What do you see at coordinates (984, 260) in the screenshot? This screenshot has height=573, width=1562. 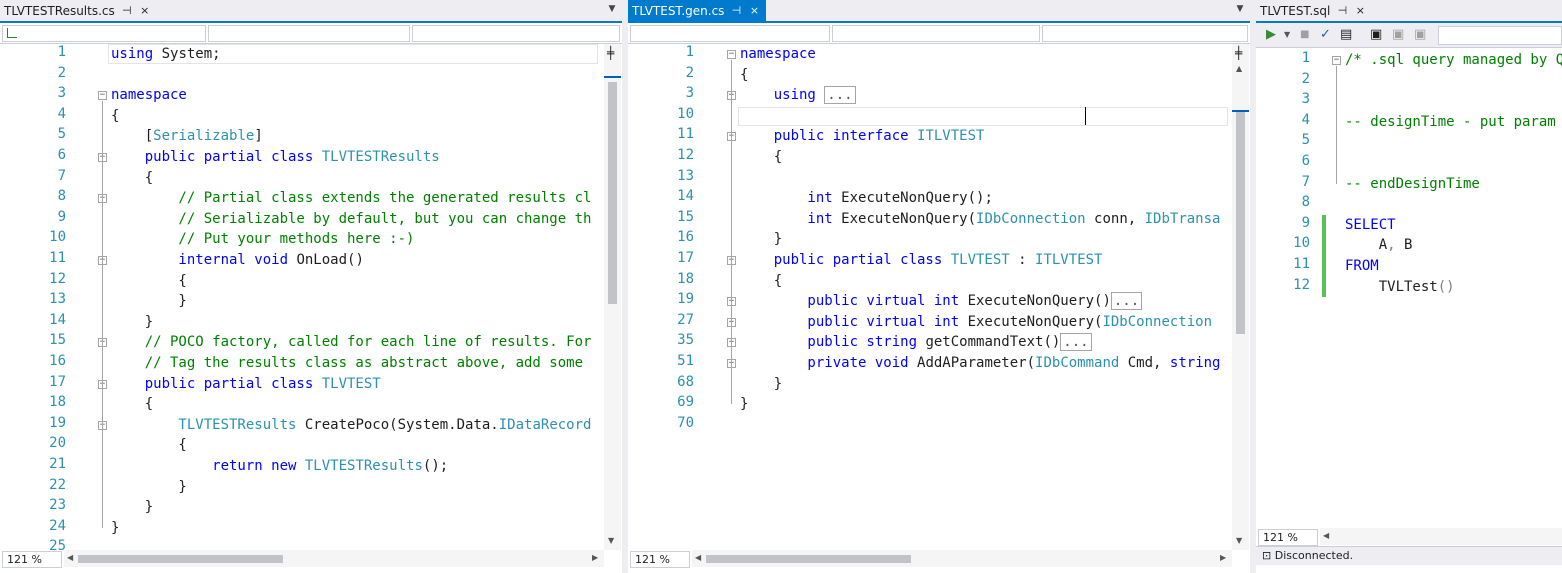 I see `code-token: TLVTEST` at bounding box center [984, 260].